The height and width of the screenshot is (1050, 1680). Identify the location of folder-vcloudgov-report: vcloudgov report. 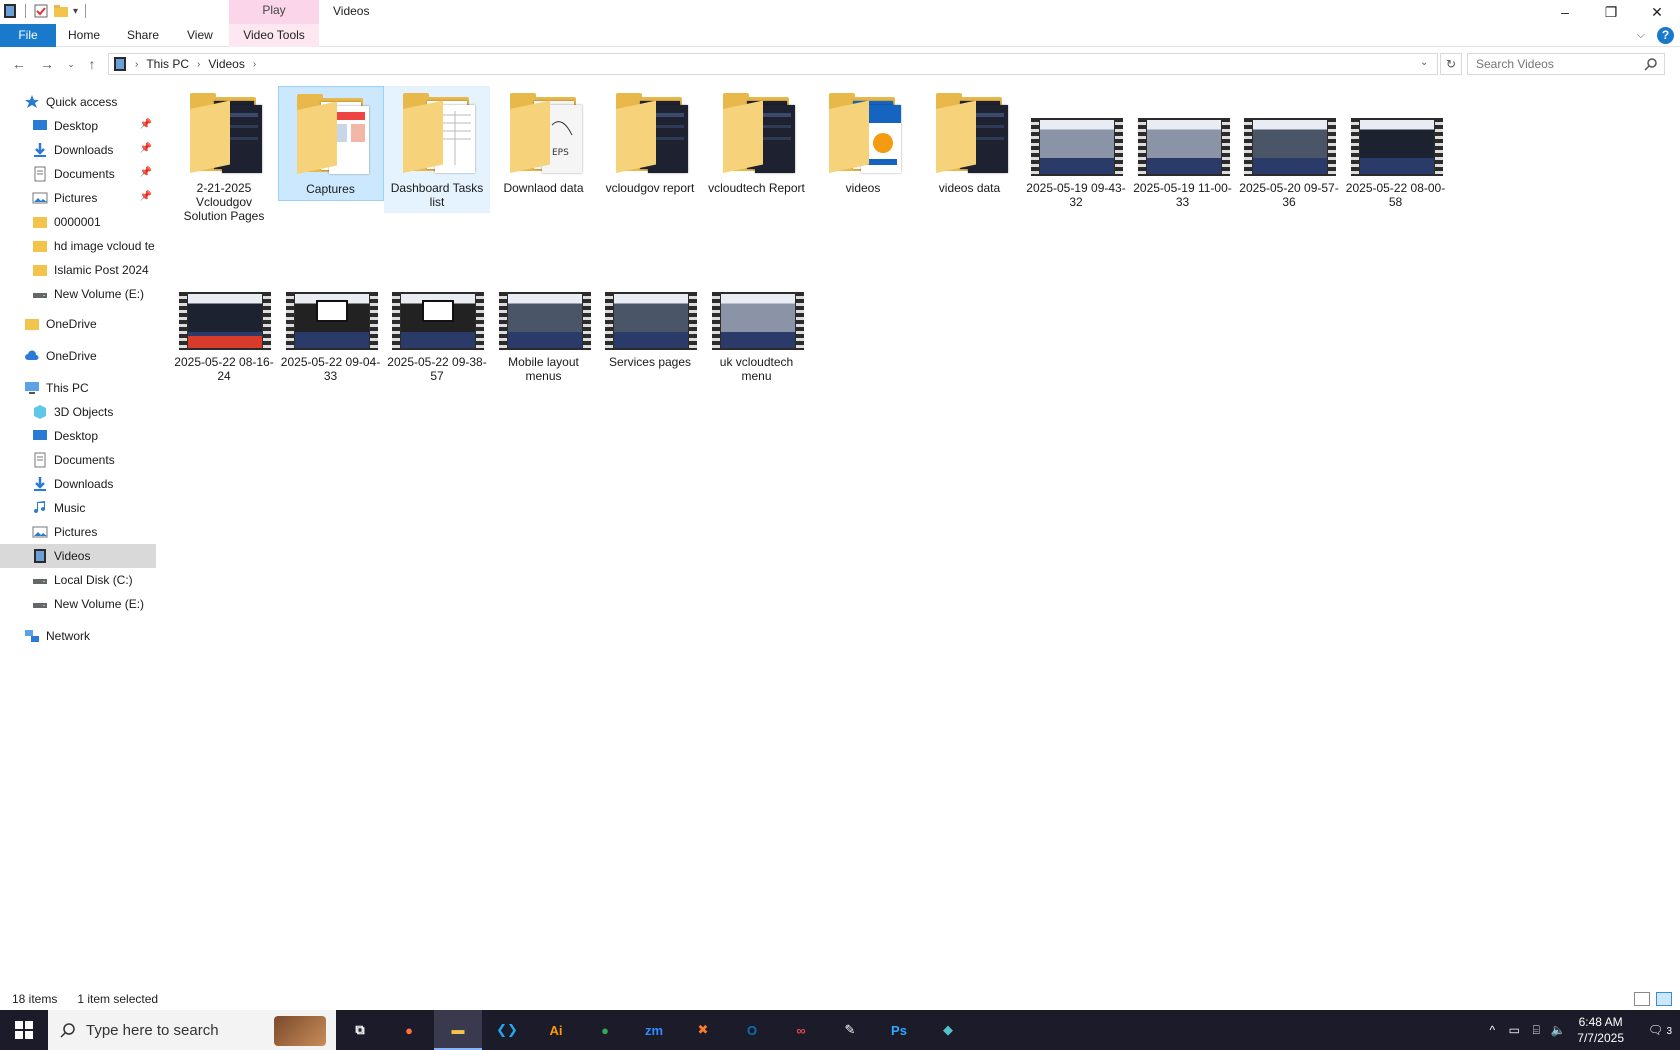
(650, 142).